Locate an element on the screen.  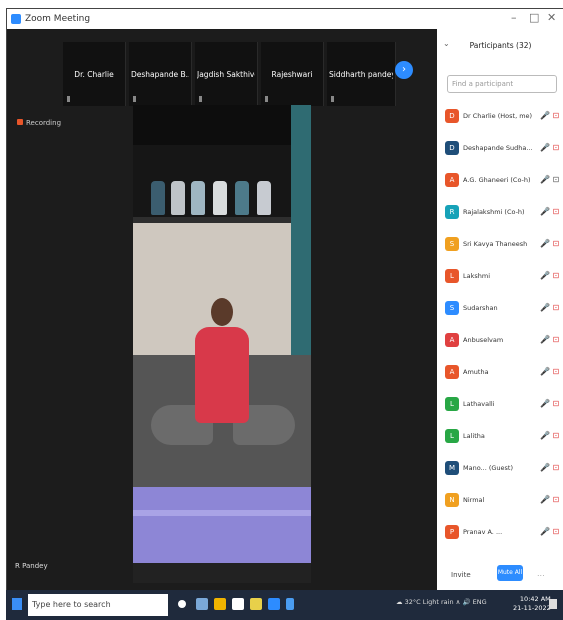
word-icon is located at coordinates (290, 604).